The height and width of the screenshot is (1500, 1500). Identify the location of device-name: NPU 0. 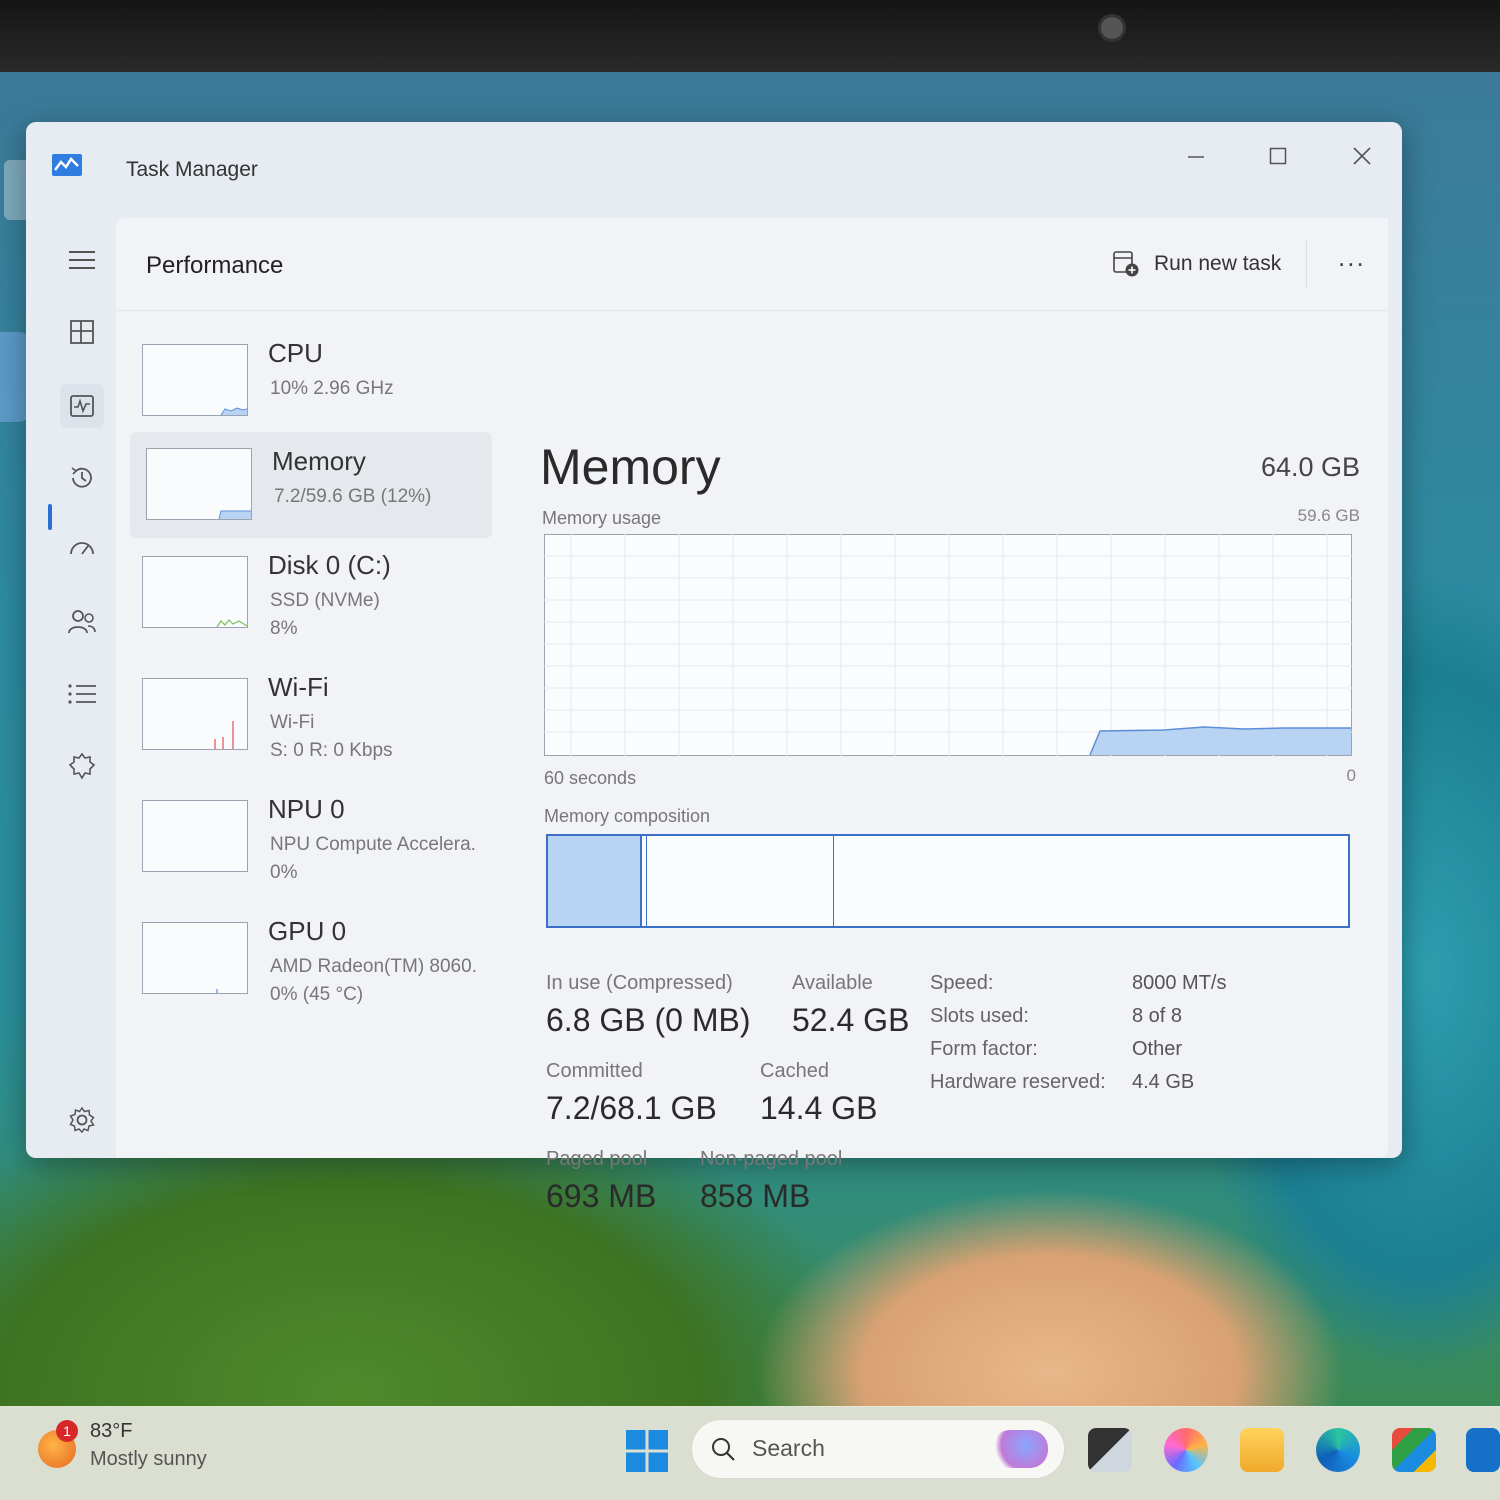
(306, 809).